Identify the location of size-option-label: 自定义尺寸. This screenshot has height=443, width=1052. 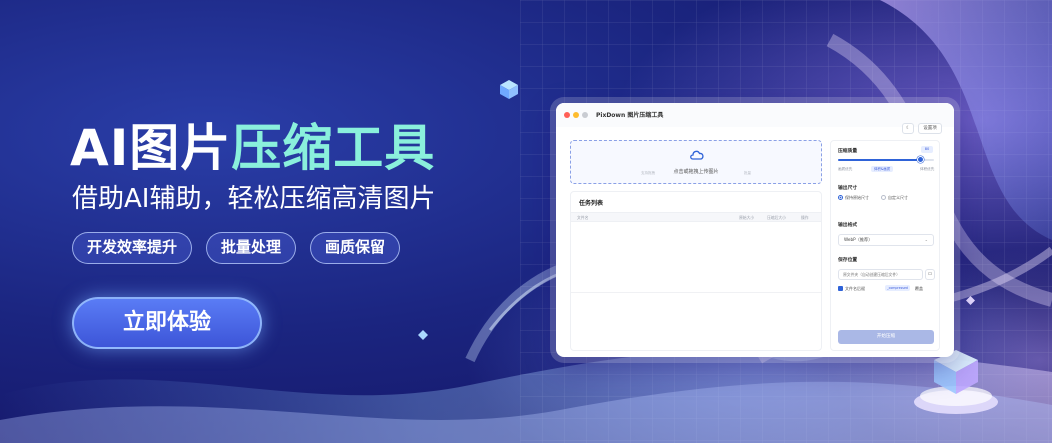
(898, 197).